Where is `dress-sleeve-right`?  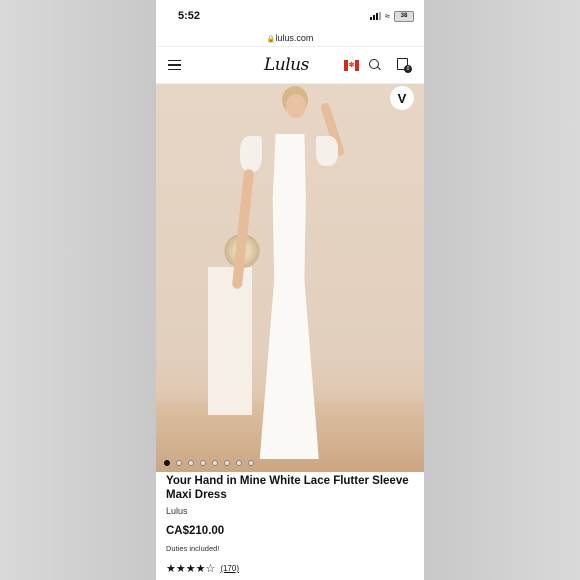
dress-sleeve-right is located at coordinates (327, 151).